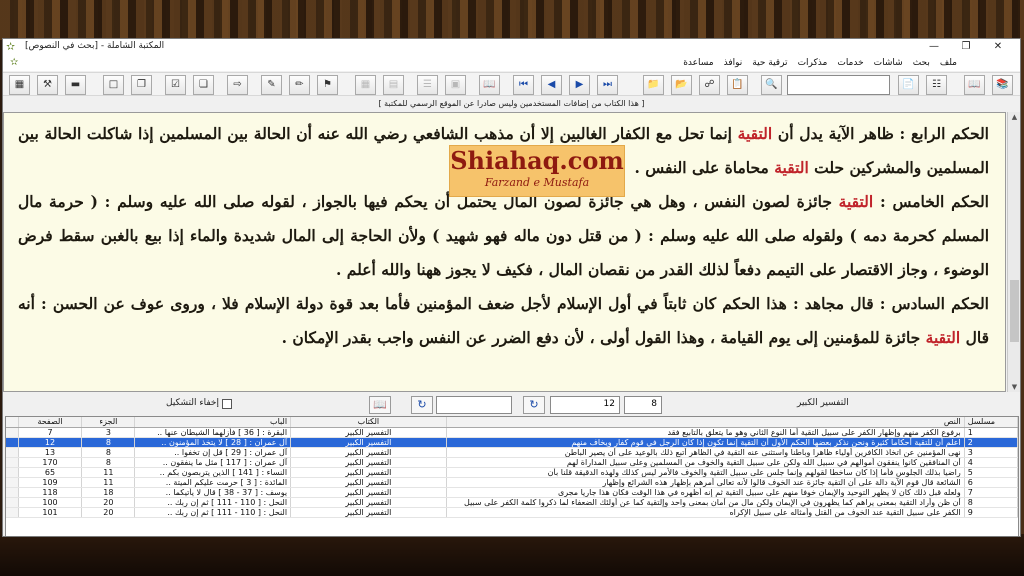 Image resolution: width=1024 pixels, height=576 pixels. What do you see at coordinates (227, 404) in the screenshot?
I see `hide-diacritics-checkbox` at bounding box center [227, 404].